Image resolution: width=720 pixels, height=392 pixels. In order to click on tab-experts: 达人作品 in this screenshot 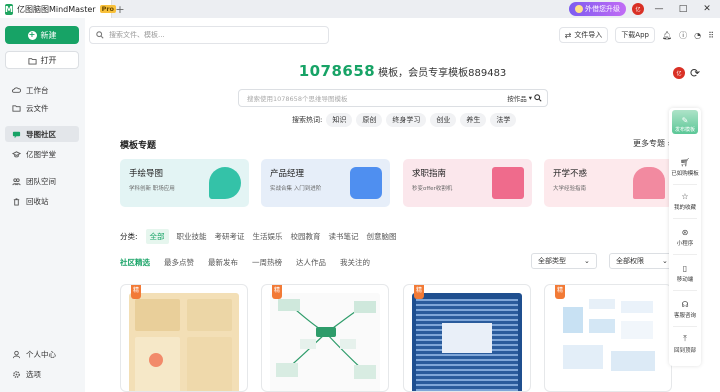, I will do `click(311, 262)`.